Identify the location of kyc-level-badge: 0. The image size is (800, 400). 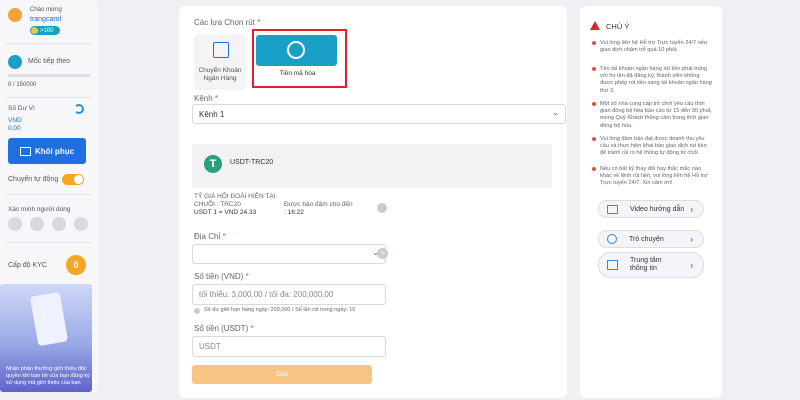
(76, 265).